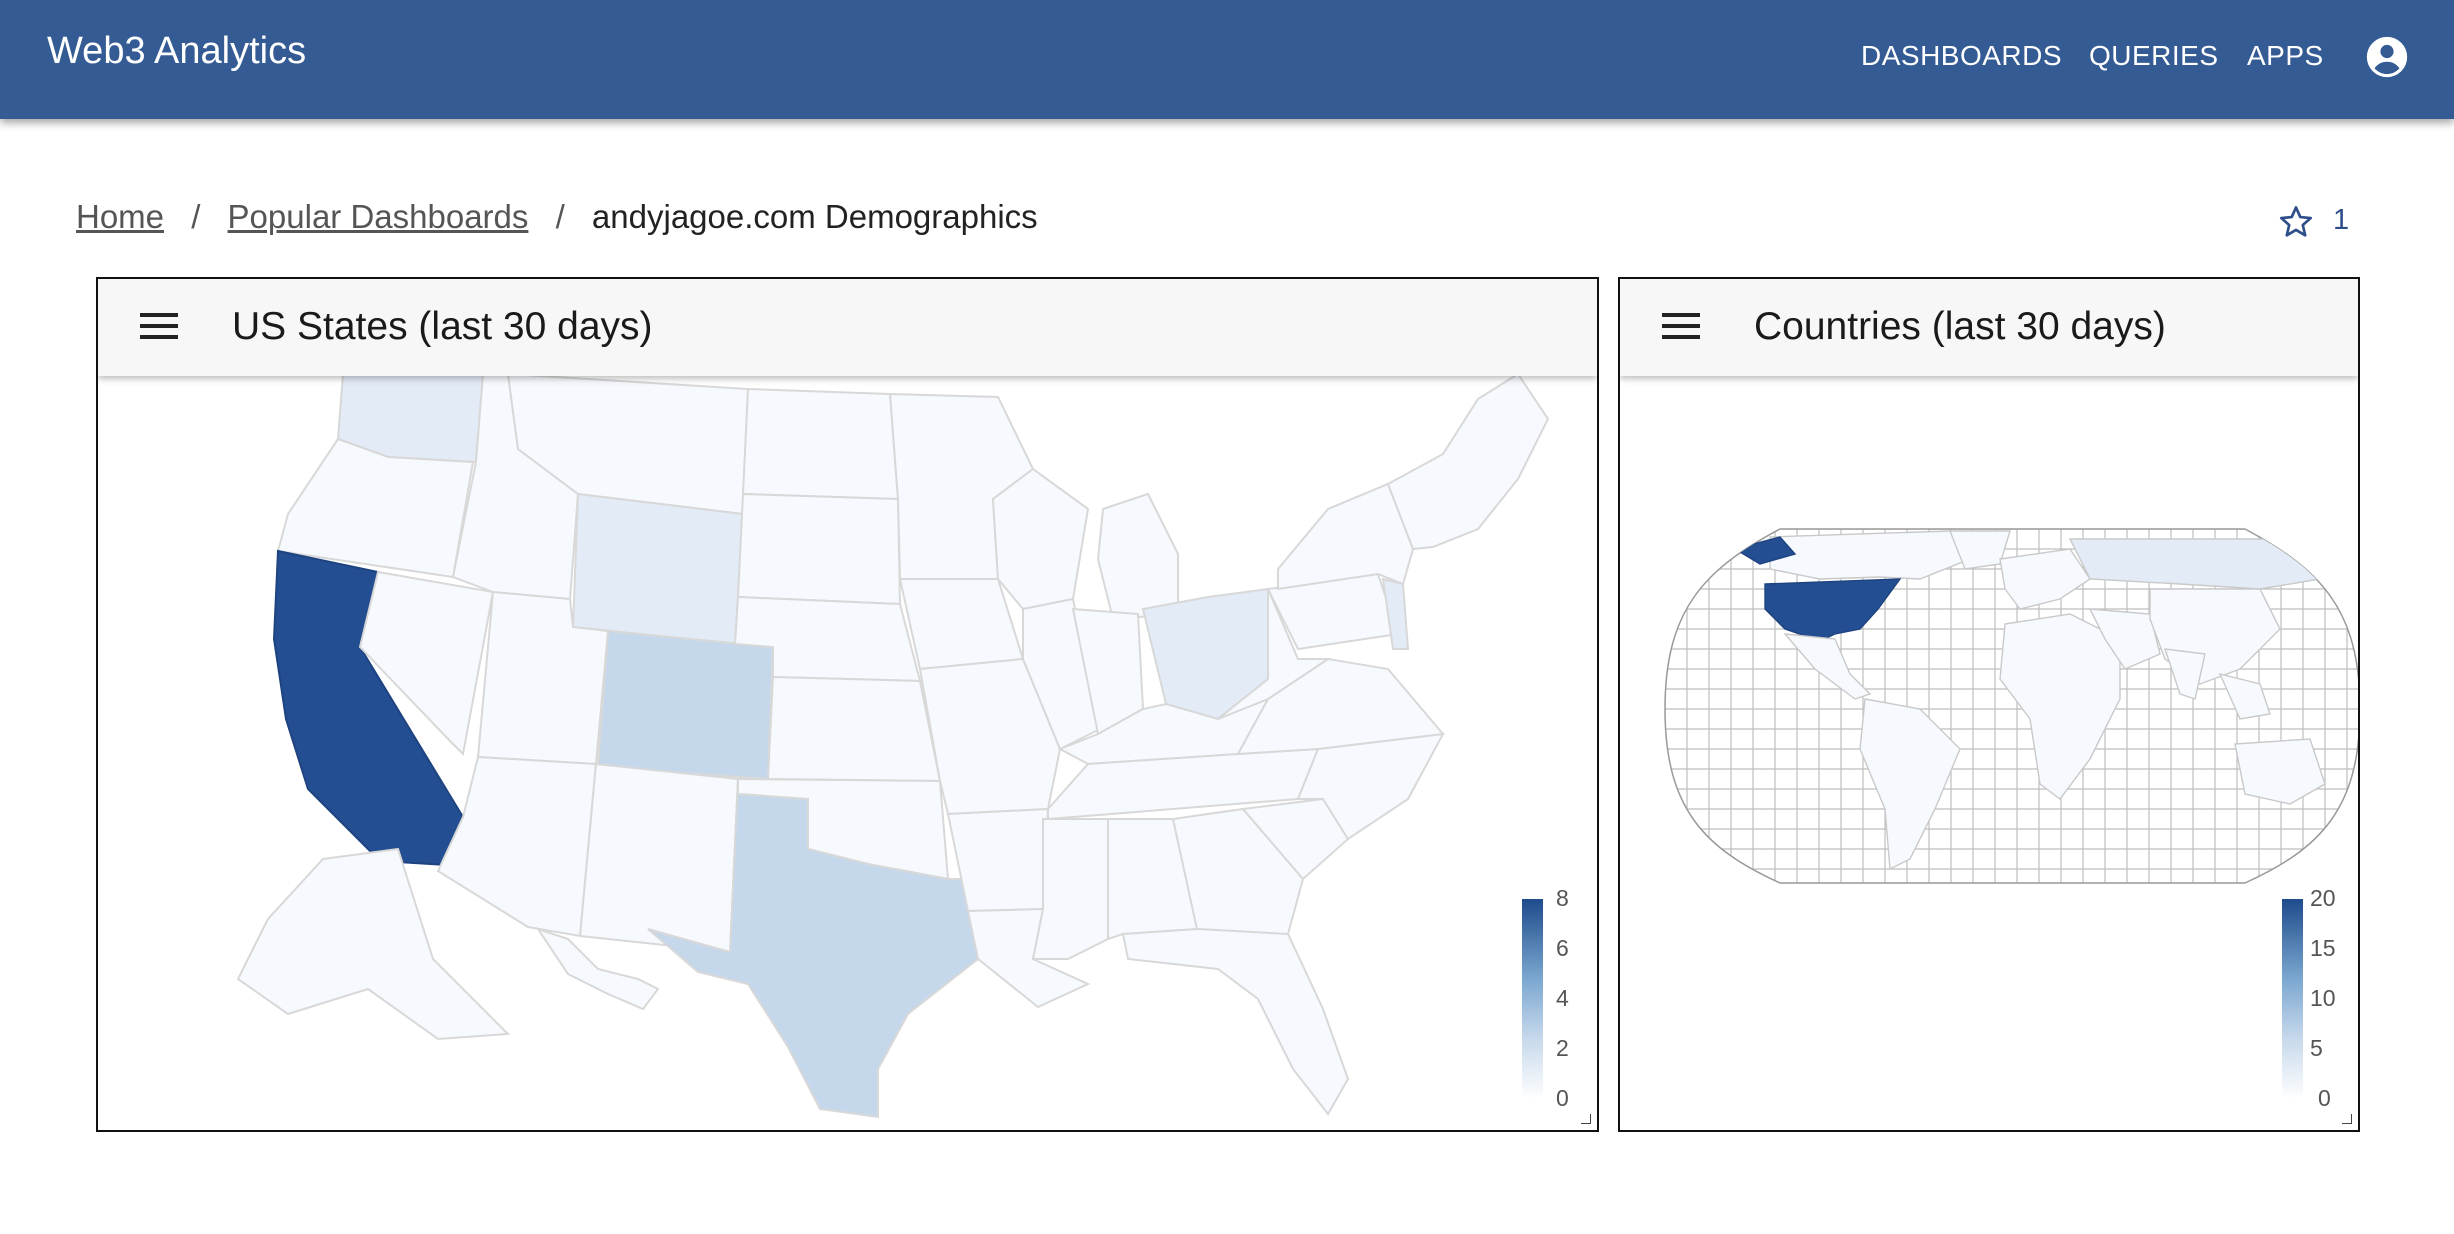 The image size is (2454, 1234). Describe the element at coordinates (1040, 539) in the screenshot. I see `state-wisconsin` at that location.